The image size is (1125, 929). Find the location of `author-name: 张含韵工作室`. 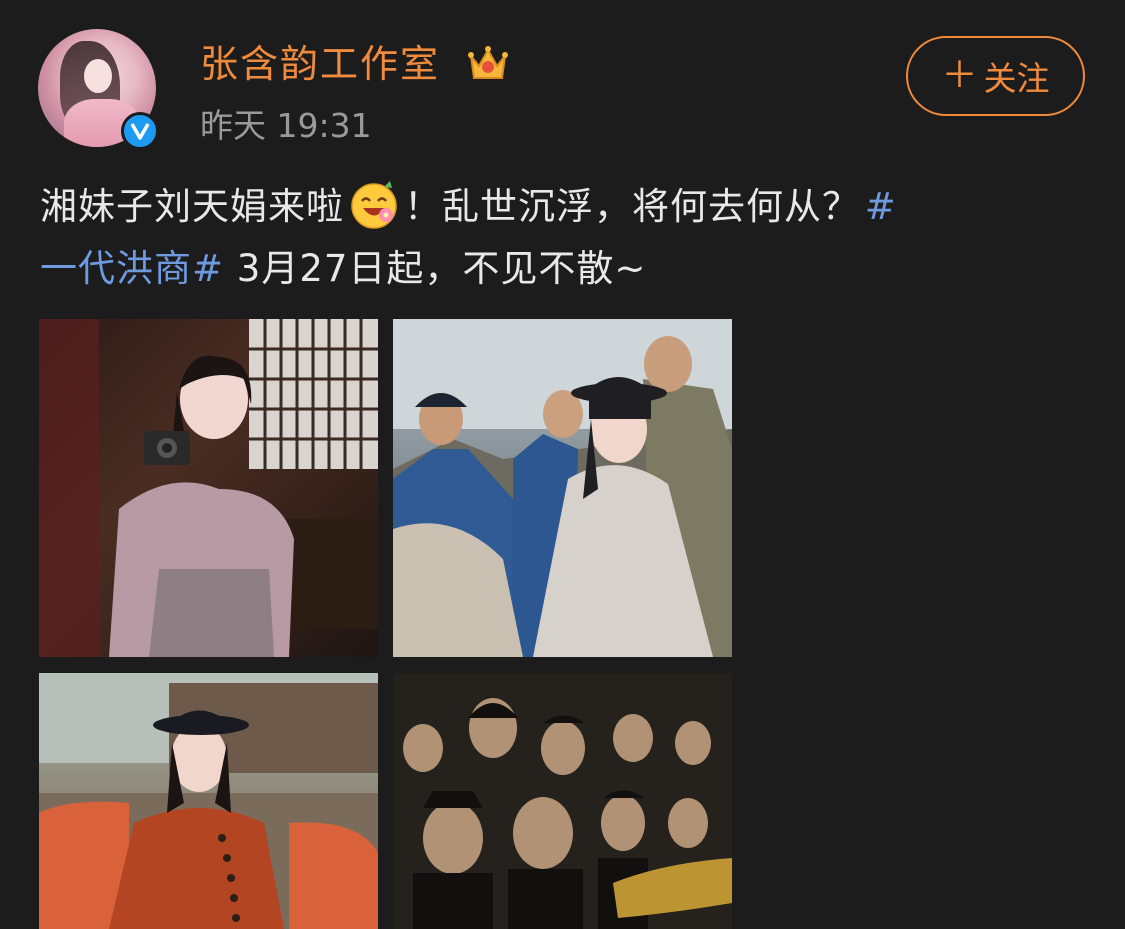

author-name: 张含韵工作室 is located at coordinates (320, 64).